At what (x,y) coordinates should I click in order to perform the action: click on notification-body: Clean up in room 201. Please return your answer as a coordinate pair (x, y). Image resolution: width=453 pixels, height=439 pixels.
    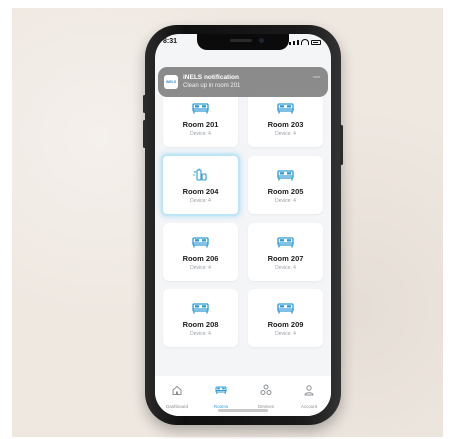
    Looking at the image, I should click on (212, 86).